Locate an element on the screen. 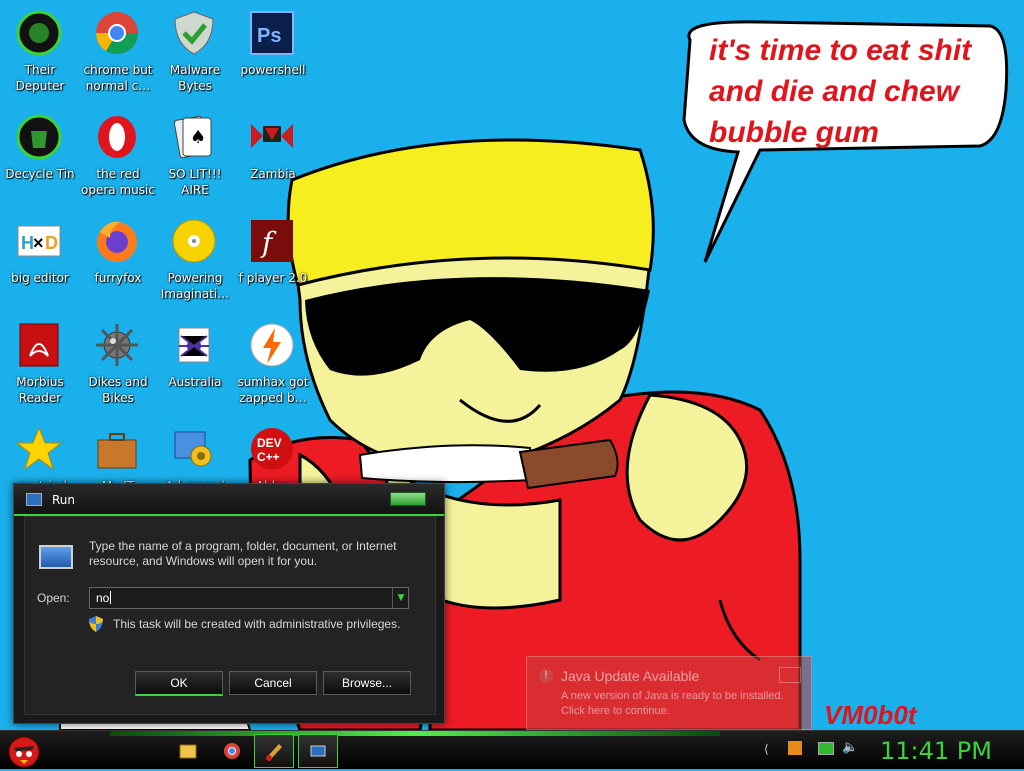  chevron-down-icon: ▼ is located at coordinates (400, 598).